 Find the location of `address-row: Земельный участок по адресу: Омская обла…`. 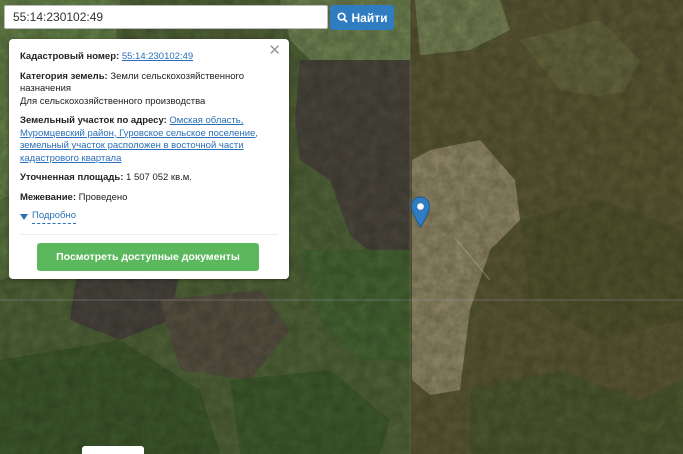

address-row: Земельный участок по адресу: Омская обла… is located at coordinates (145, 140).